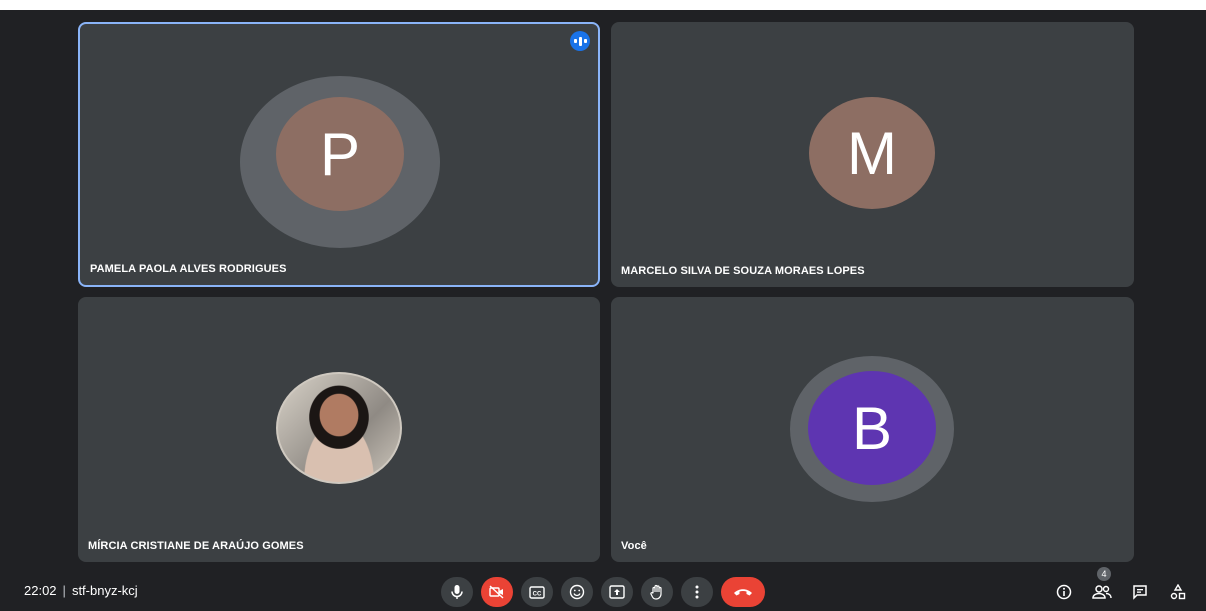 Image resolution: width=1206 pixels, height=611 pixels. Describe the element at coordinates (188, 269) in the screenshot. I see `participant-name: PAMELA PAOLA ALVES RODRIGUES` at that location.